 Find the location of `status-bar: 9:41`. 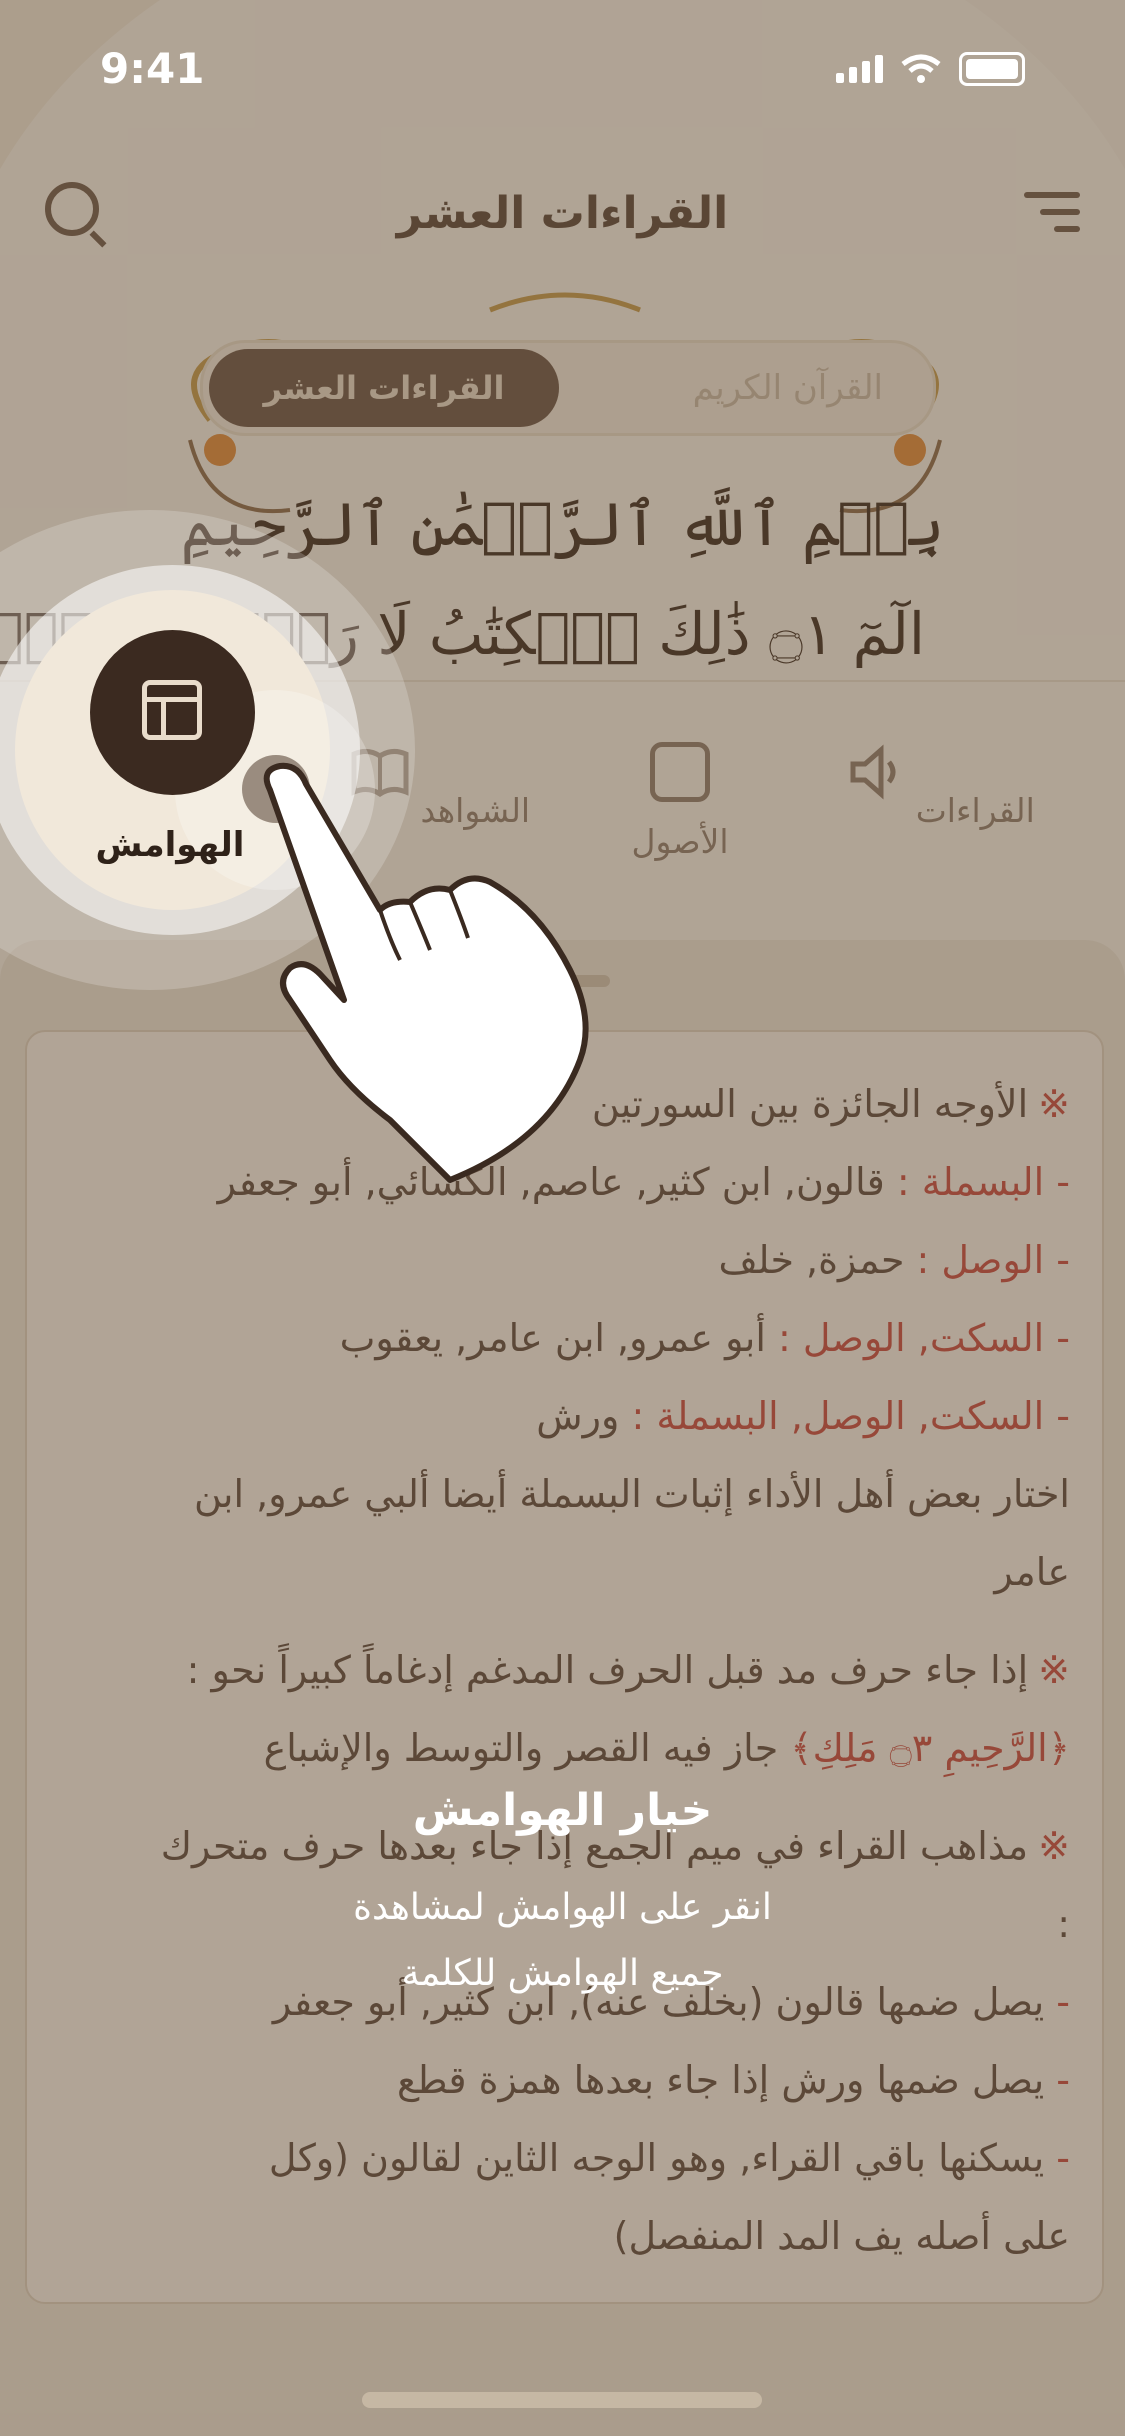

status-bar: 9:41 is located at coordinates (562, 70).